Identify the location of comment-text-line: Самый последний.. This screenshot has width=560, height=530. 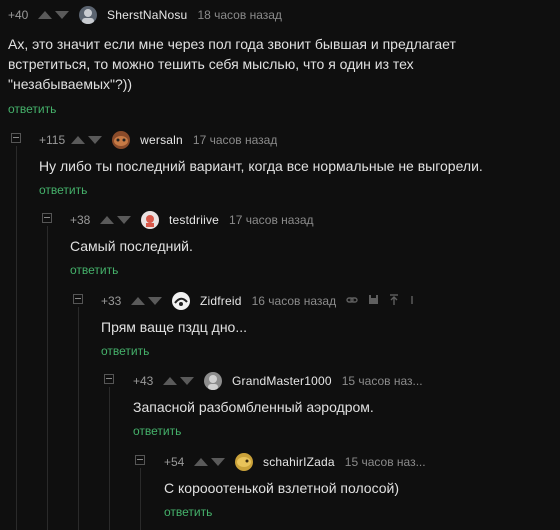
(131, 246).